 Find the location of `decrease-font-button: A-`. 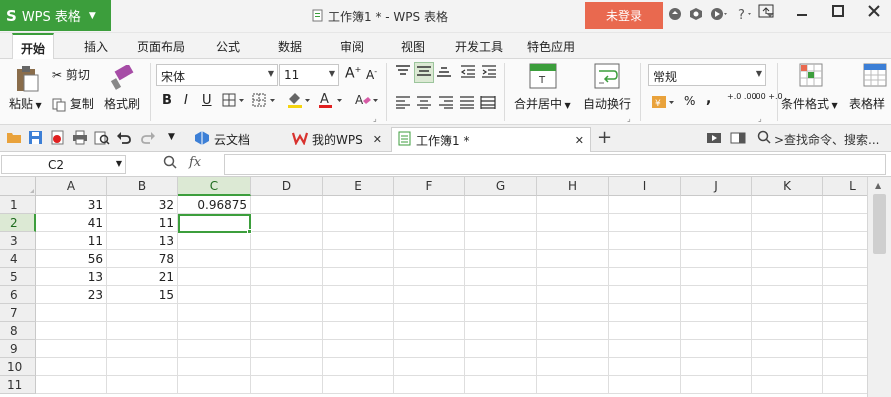

decrease-font-button: A- is located at coordinates (371, 74).